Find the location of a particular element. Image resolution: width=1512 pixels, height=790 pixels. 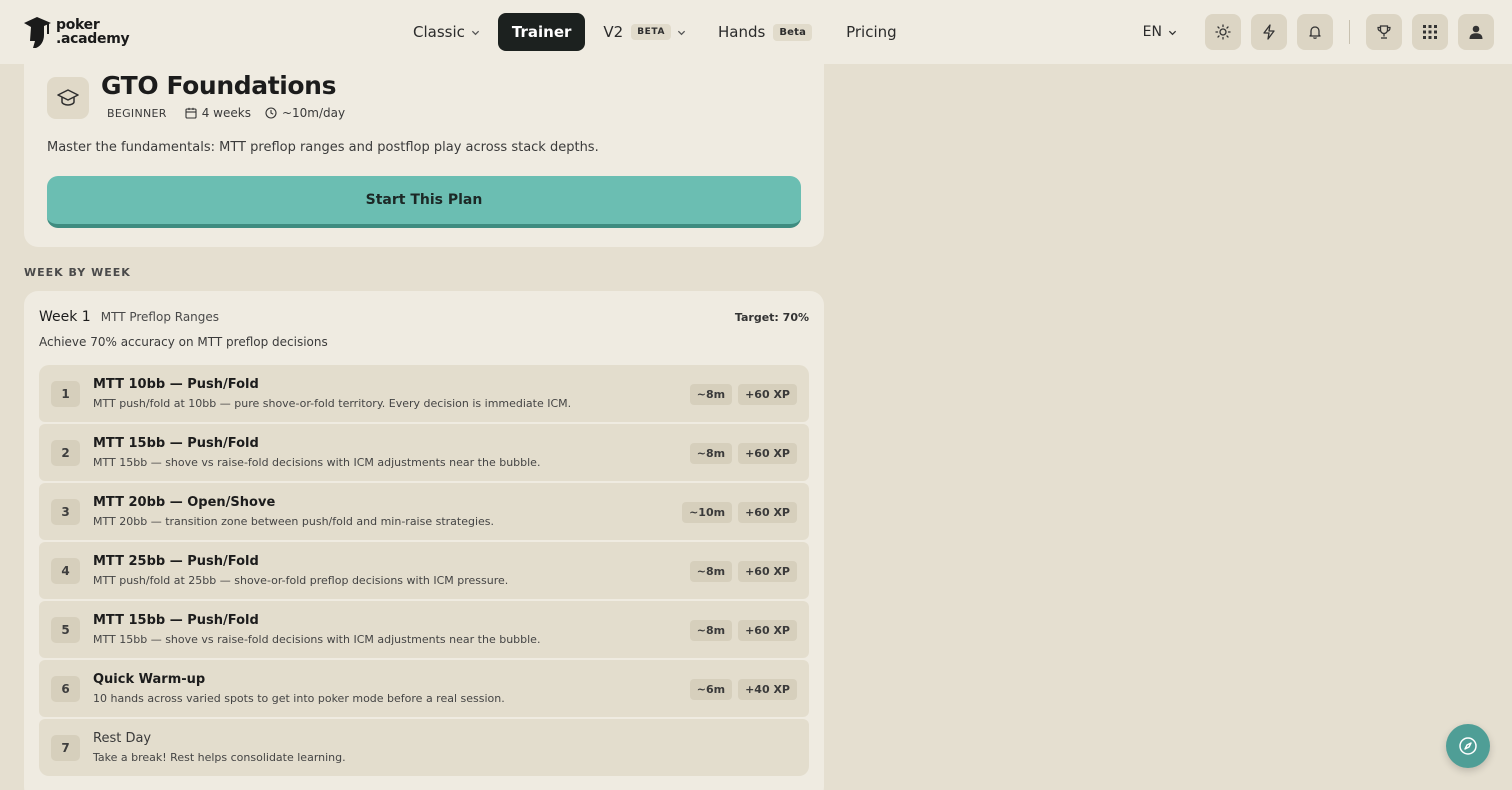

lesson-number: 6 is located at coordinates (65, 689).